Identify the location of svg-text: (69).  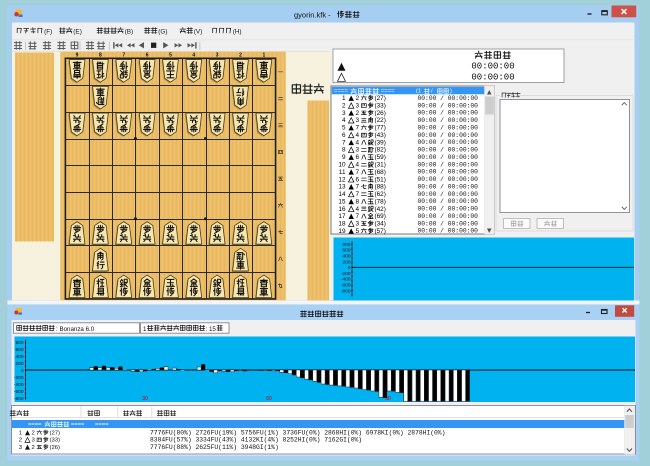
(380, 216).